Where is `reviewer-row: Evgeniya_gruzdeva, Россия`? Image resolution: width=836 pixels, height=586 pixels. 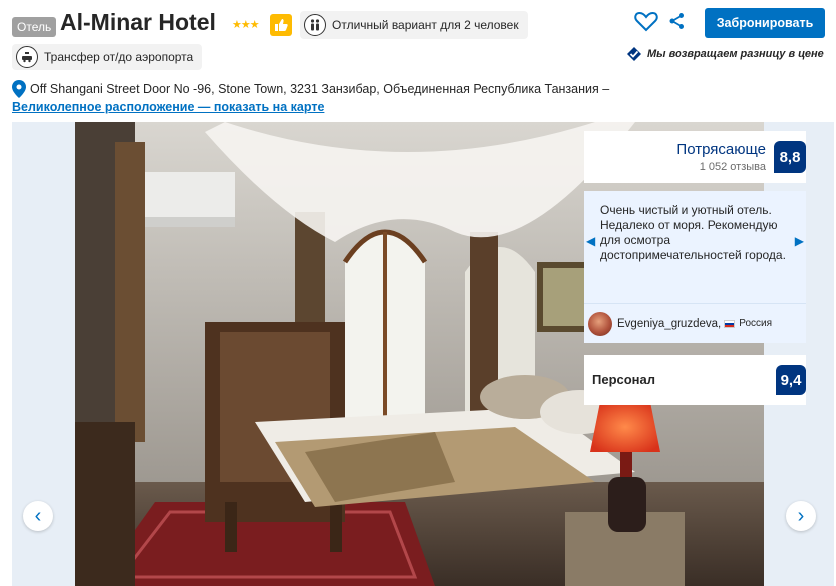 reviewer-row: Evgeniya_gruzdeva, Россия is located at coordinates (695, 323).